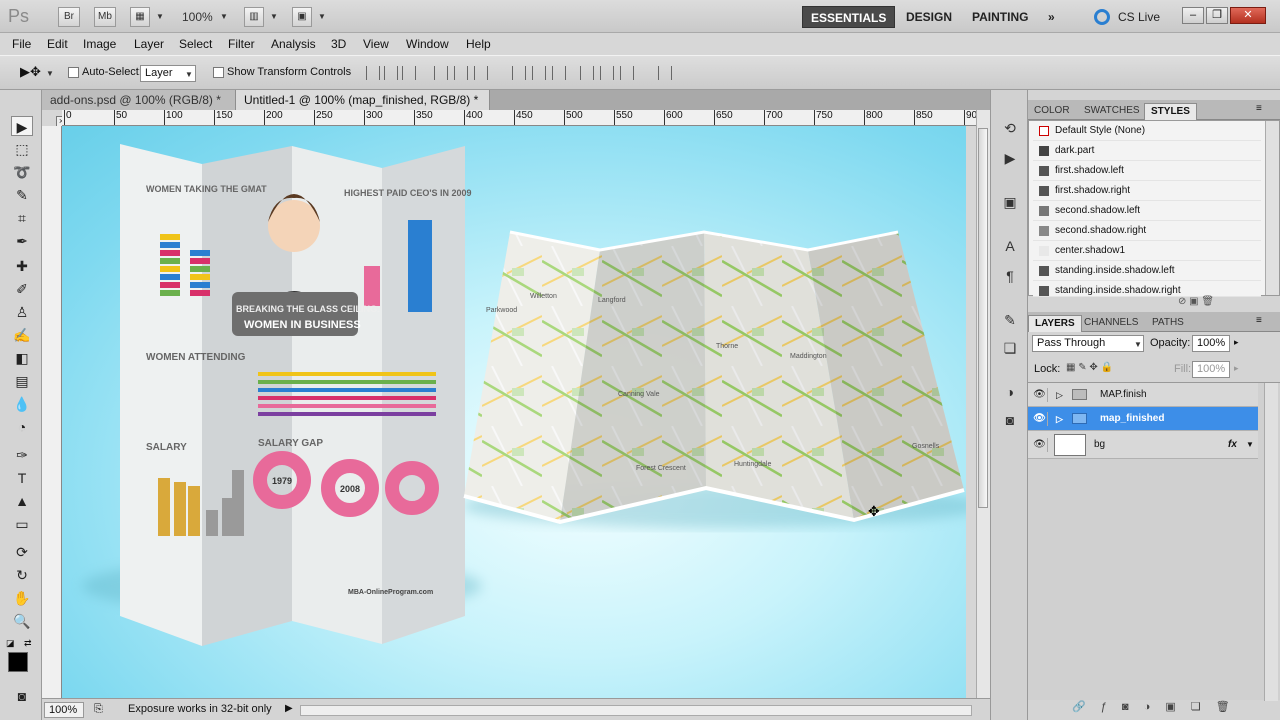 The width and height of the screenshot is (1280, 720). What do you see at coordinates (22, 478) in the screenshot?
I see `type-tool-icon: T` at bounding box center [22, 478].